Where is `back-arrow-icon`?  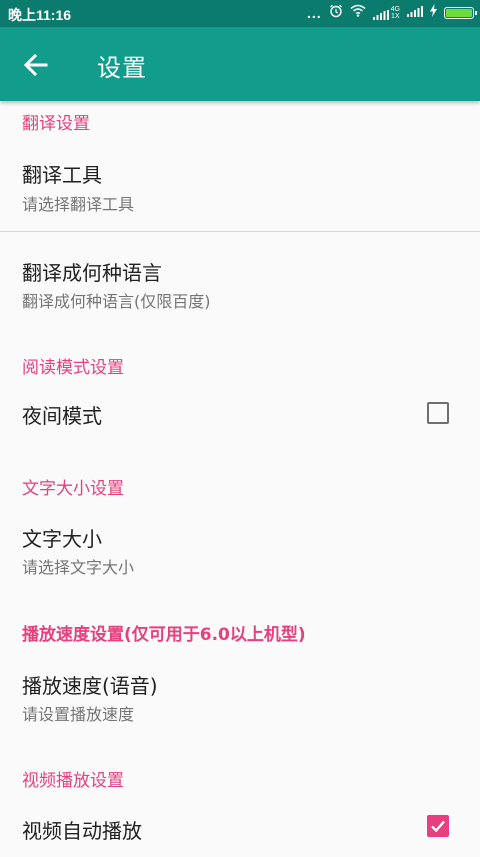 back-arrow-icon is located at coordinates (36, 65).